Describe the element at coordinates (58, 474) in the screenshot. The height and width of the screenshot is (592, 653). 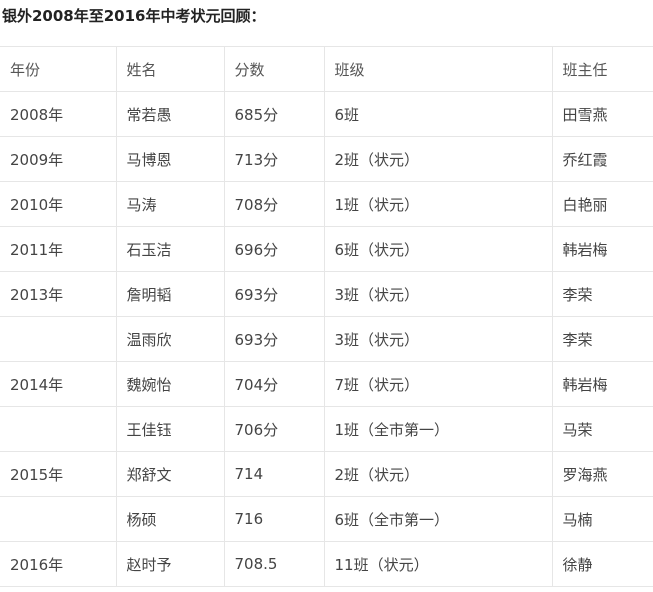
I see `cell-year: 2015年` at that location.